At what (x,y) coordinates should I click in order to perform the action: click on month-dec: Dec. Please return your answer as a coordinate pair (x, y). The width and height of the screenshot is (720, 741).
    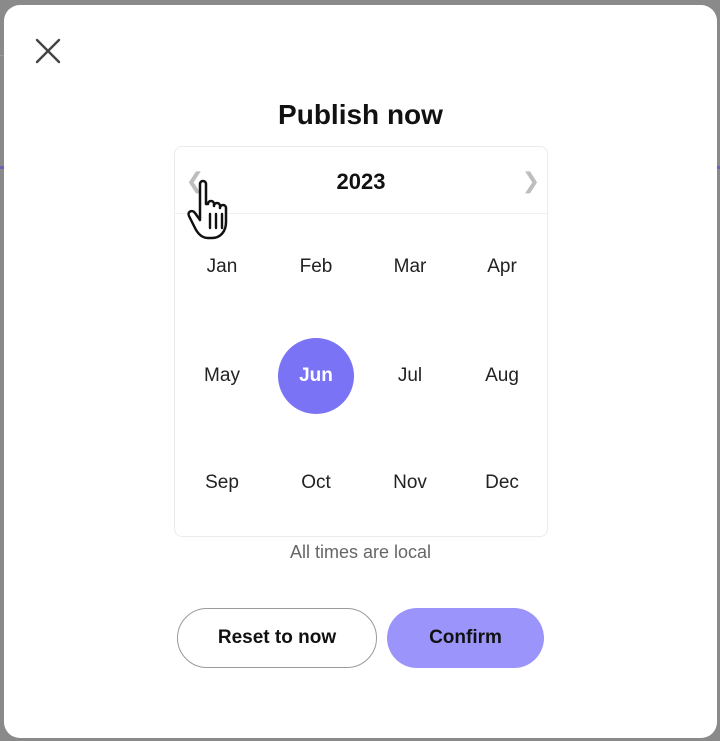
    Looking at the image, I should click on (502, 483).